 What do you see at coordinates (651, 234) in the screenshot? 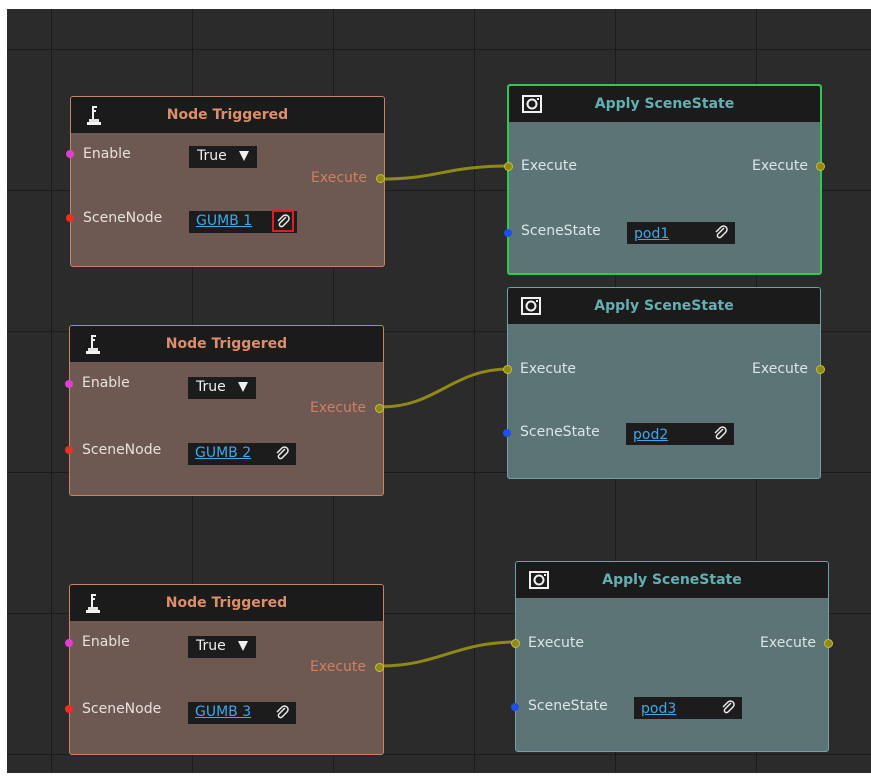
I see `scenestate-link: pod1` at bounding box center [651, 234].